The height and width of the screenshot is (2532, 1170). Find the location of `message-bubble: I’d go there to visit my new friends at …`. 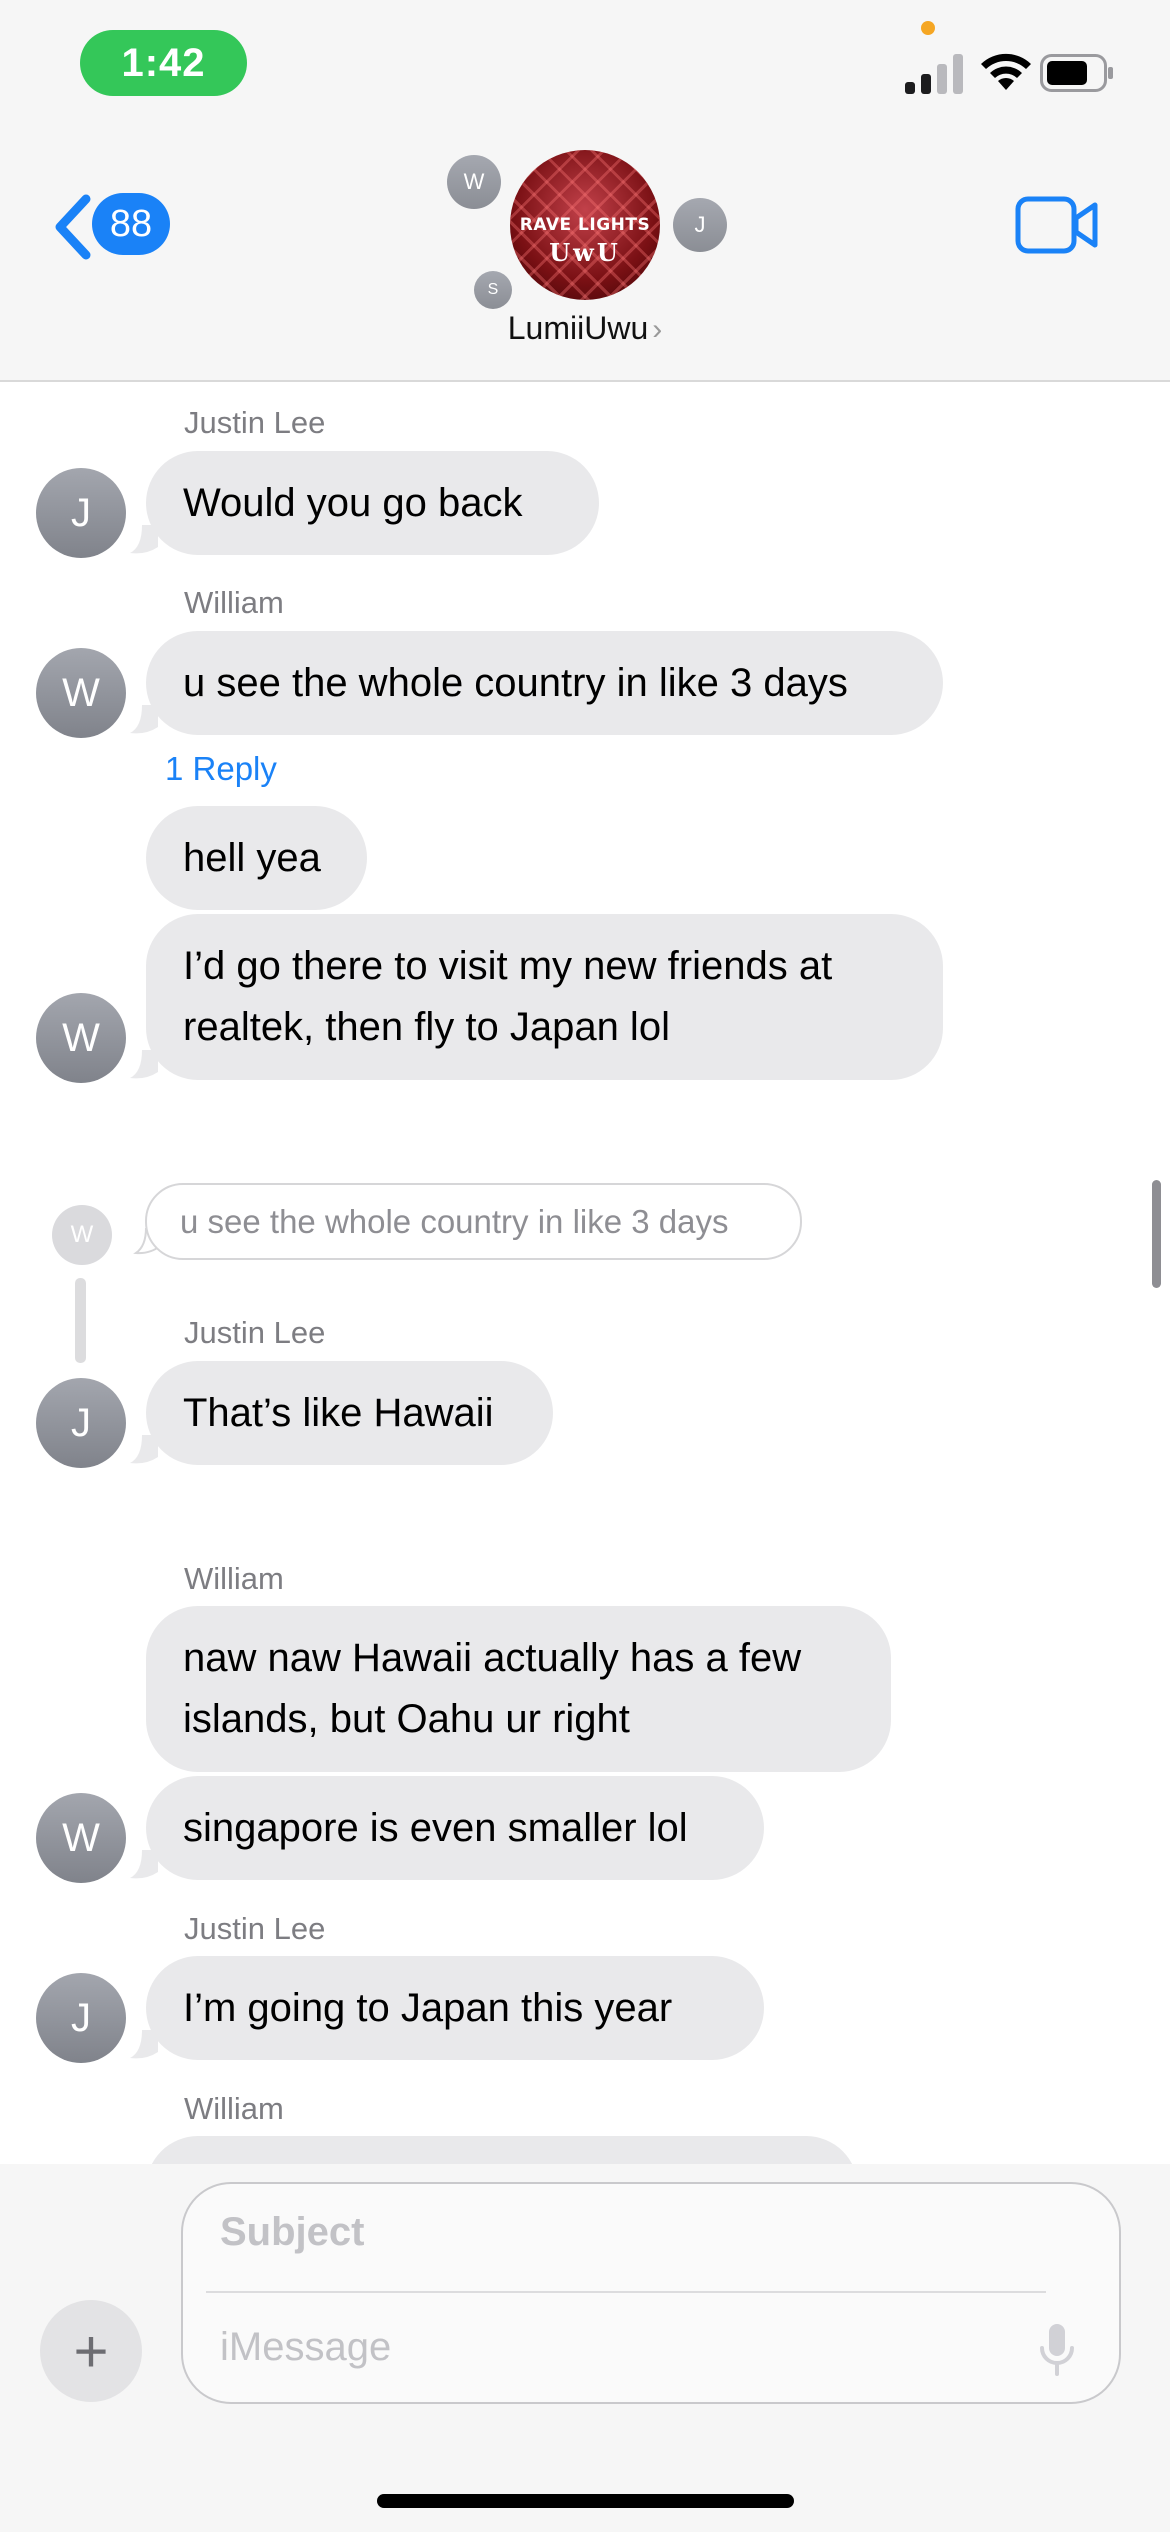

message-bubble: I’d go there to visit my new friends at … is located at coordinates (544, 997).